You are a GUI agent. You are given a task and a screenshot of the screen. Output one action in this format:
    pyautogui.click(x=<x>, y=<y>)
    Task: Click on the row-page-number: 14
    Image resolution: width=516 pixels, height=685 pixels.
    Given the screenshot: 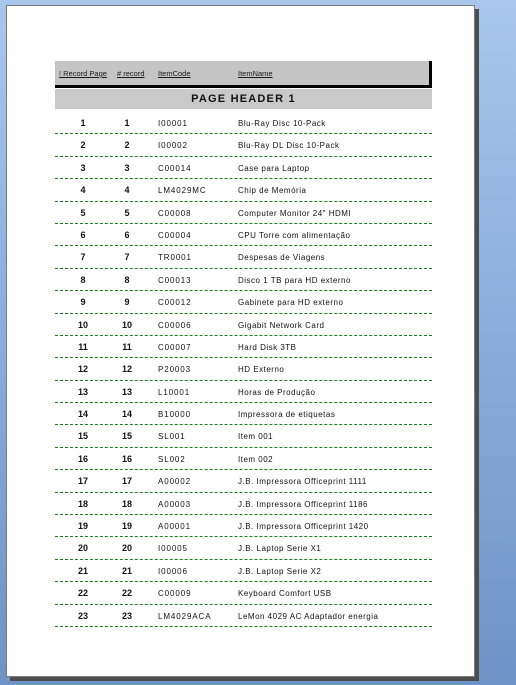 What is the action you would take?
    pyautogui.click(x=82, y=414)
    